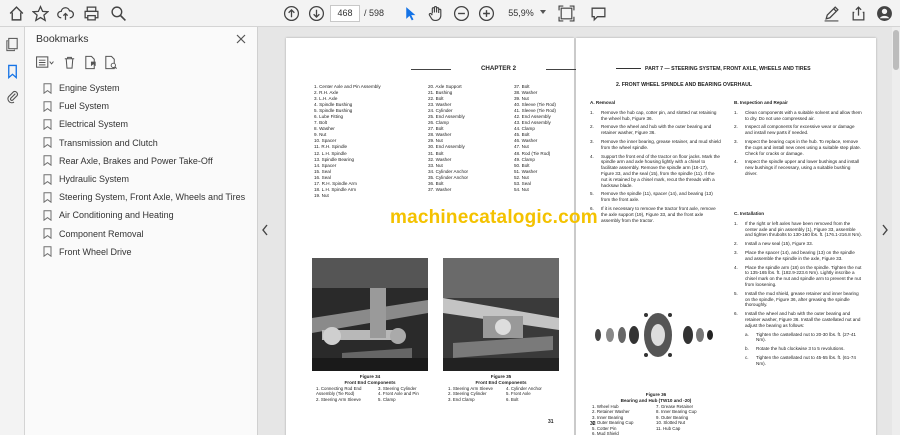  What do you see at coordinates (265, 230) in the screenshot?
I see `chevron-left-icon` at bounding box center [265, 230].